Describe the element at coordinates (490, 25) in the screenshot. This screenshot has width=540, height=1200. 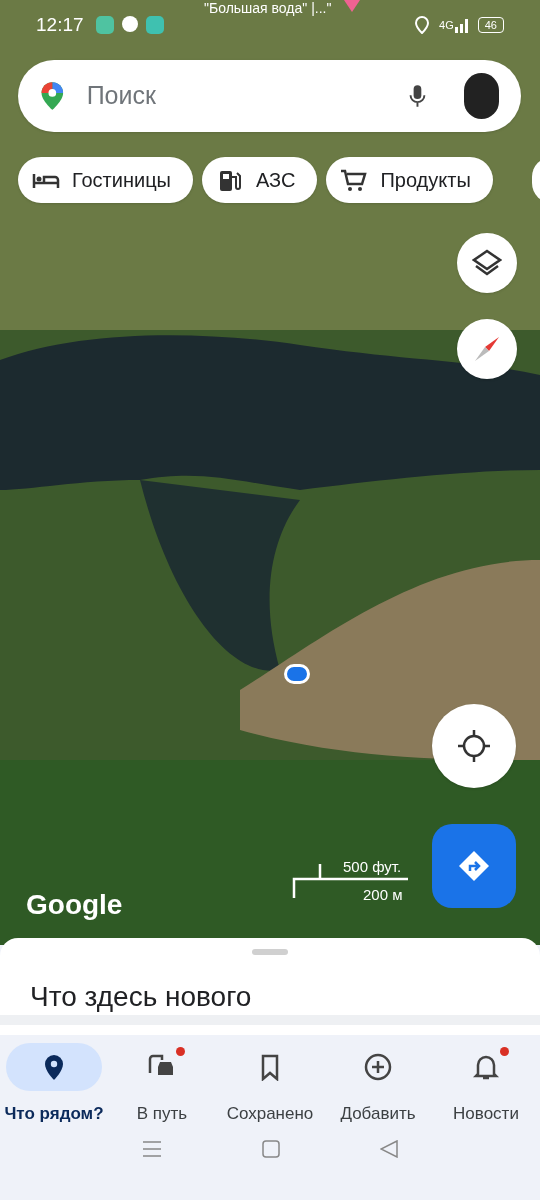
I see `battery-indicator: 46` at that location.